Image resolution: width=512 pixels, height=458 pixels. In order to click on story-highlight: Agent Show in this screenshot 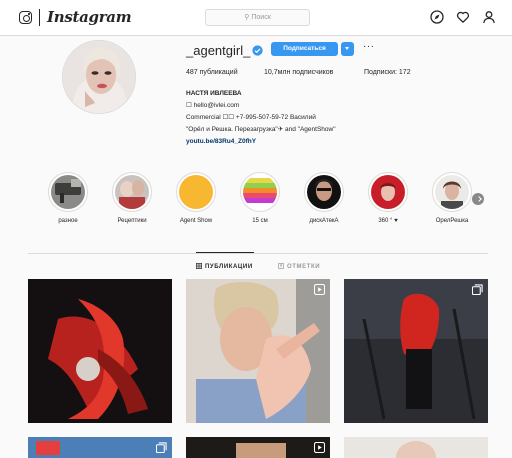, I will do `click(196, 198)`.